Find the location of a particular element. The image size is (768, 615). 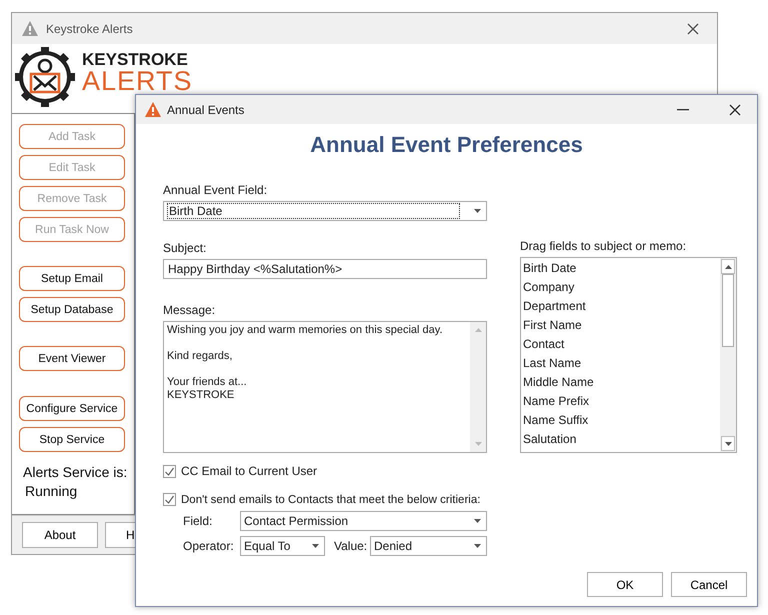

dialog-button: OK is located at coordinates (625, 584).